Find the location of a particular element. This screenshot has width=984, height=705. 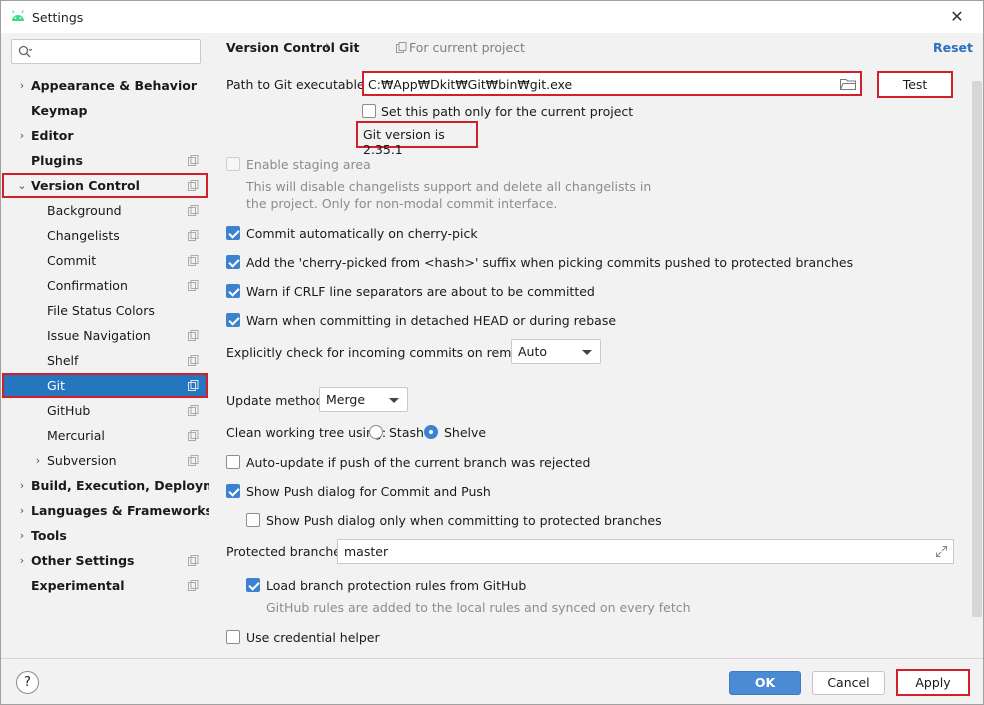

test-button: Test is located at coordinates (915, 84).